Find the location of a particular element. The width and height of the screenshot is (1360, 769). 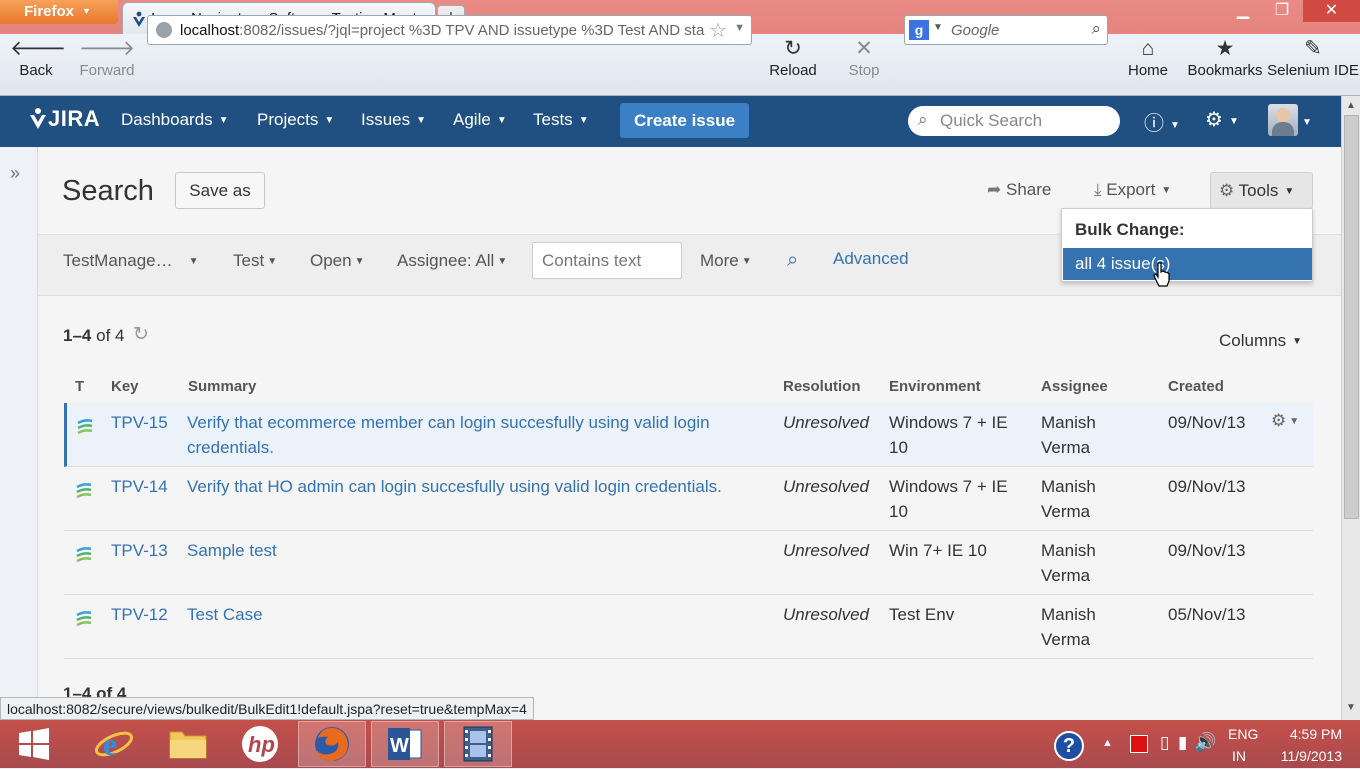

clock: 4:59 PM 11/9/2013 is located at coordinates (1307, 745).